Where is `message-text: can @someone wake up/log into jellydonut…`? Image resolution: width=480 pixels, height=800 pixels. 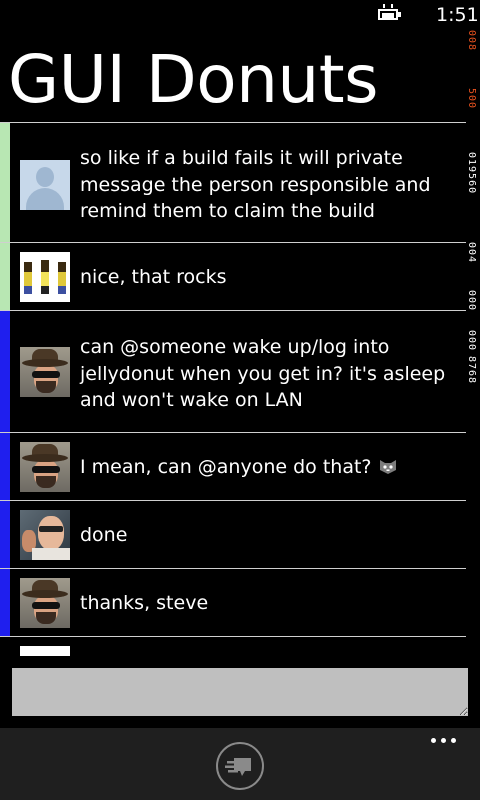 message-text: can @someone wake up/log into jellydonut… is located at coordinates (263, 373).